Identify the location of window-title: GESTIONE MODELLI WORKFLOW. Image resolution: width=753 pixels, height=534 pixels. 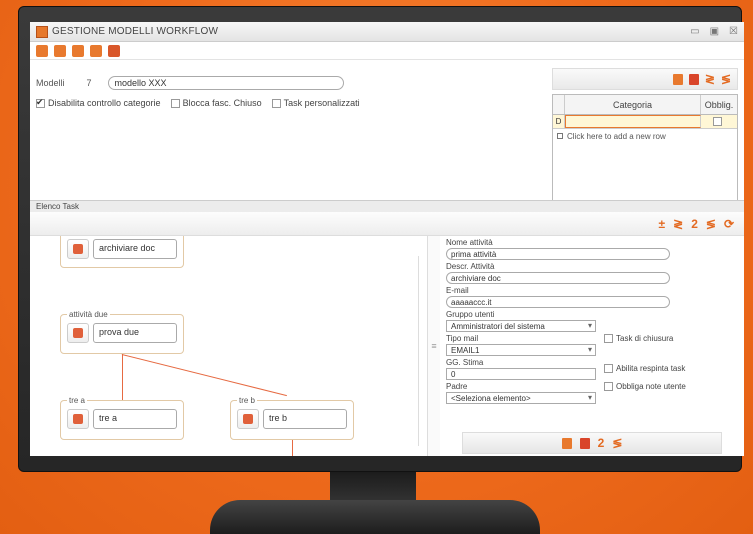
(135, 31).